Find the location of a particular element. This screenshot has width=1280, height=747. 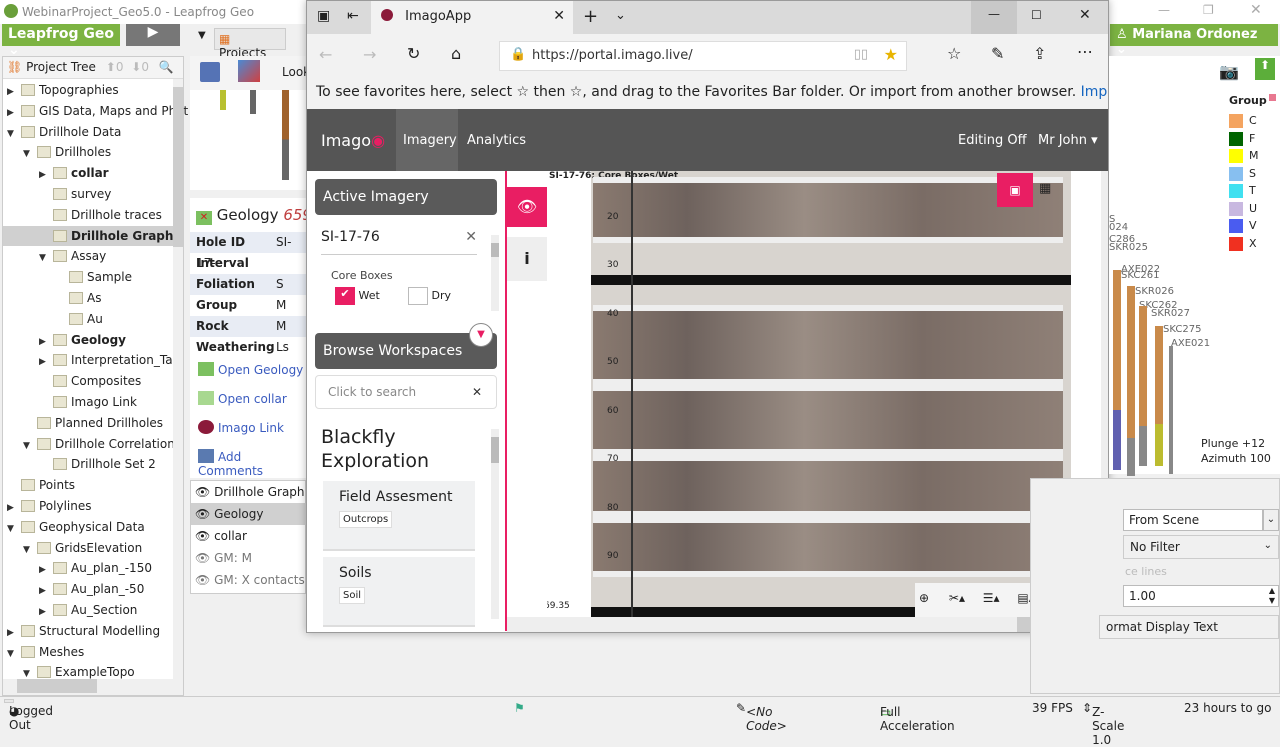

tree-item: ▼ Geophysical Data is located at coordinates (88, 527).